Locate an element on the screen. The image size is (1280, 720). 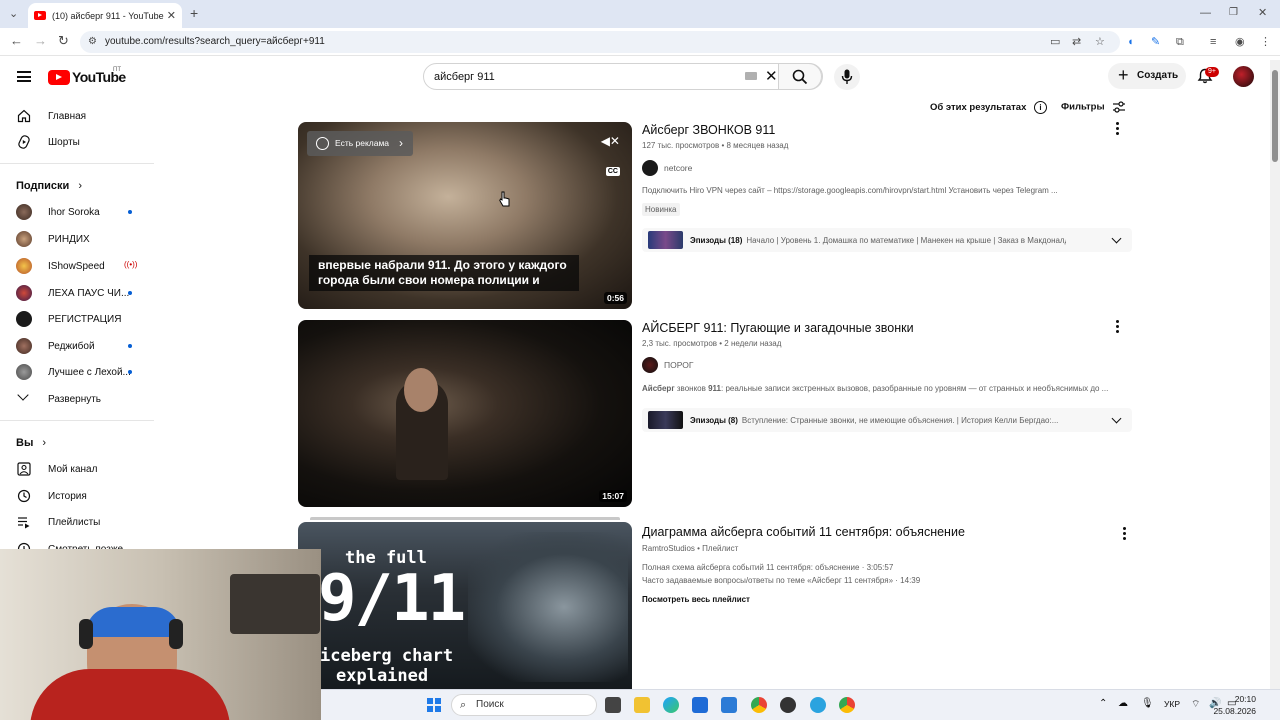
mute-icon: ◀✕ is located at coordinates (610, 141).